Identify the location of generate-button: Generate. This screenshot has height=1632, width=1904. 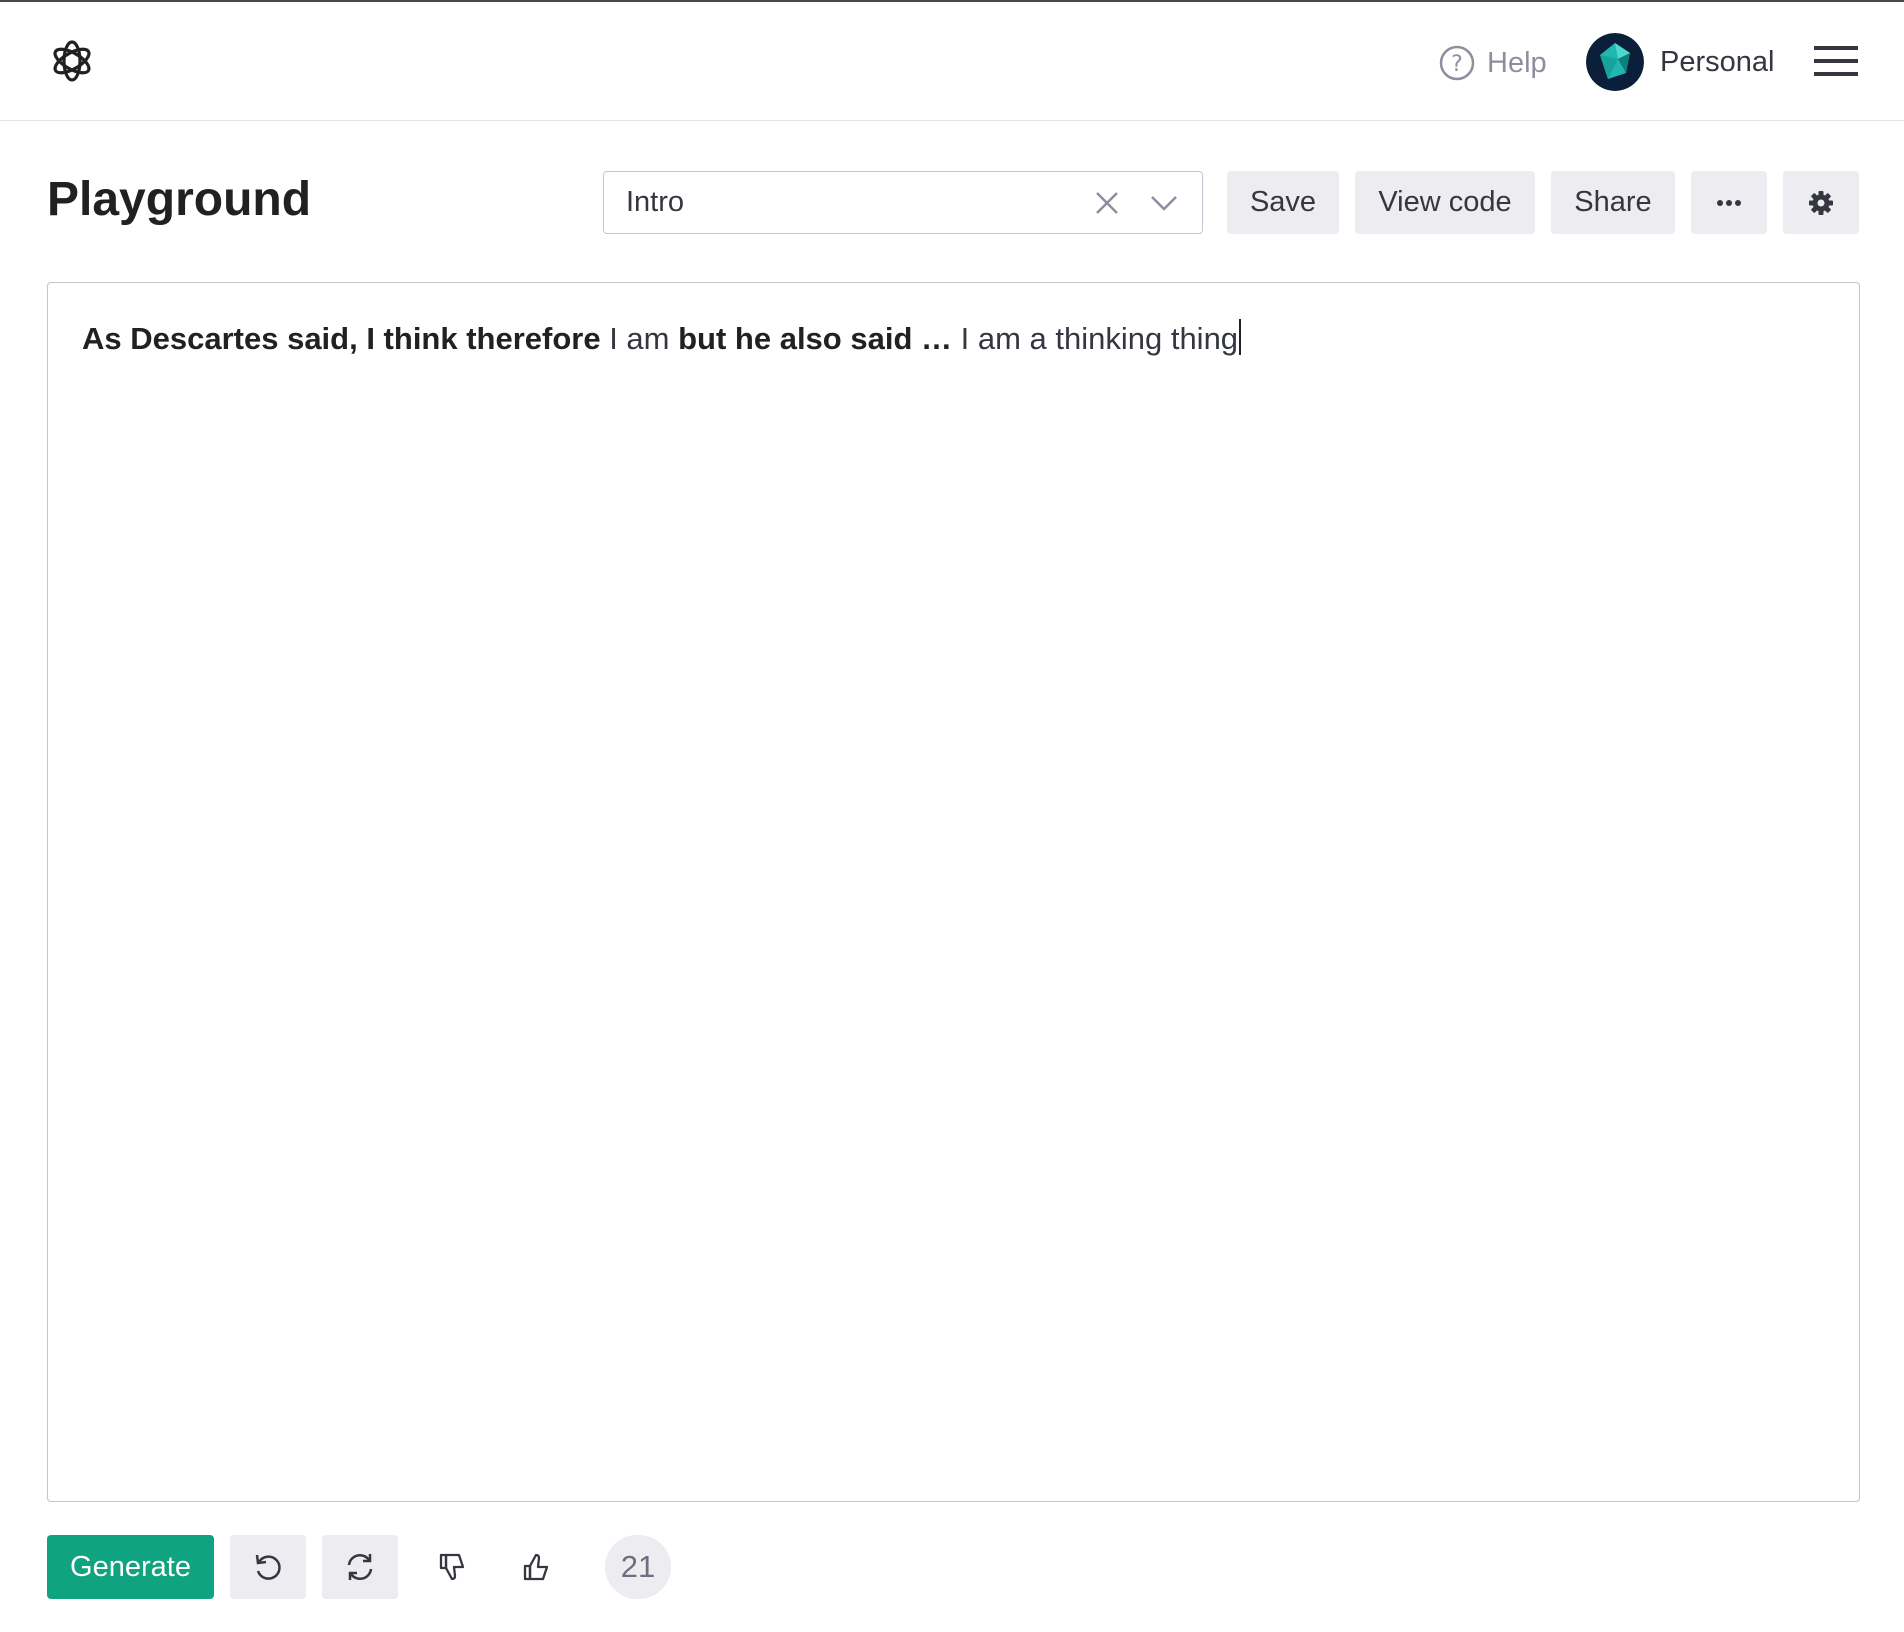
(130, 1567).